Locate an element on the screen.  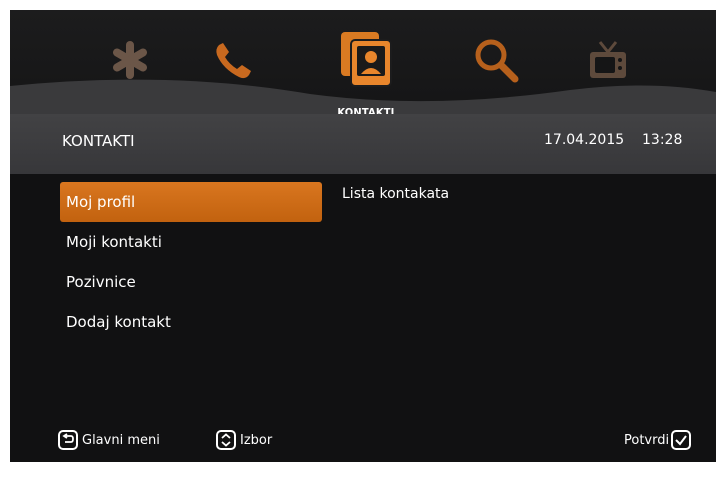
settings-icon is located at coordinates (130, 60).